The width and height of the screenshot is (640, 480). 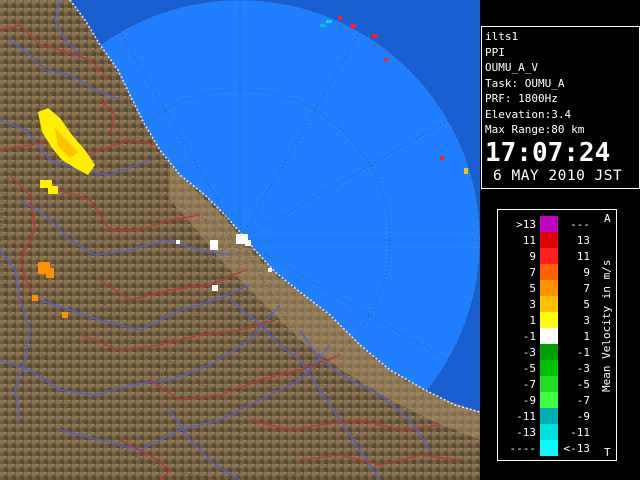 What do you see at coordinates (529, 240) in the screenshot?
I see `legend-left-label: 11` at bounding box center [529, 240].